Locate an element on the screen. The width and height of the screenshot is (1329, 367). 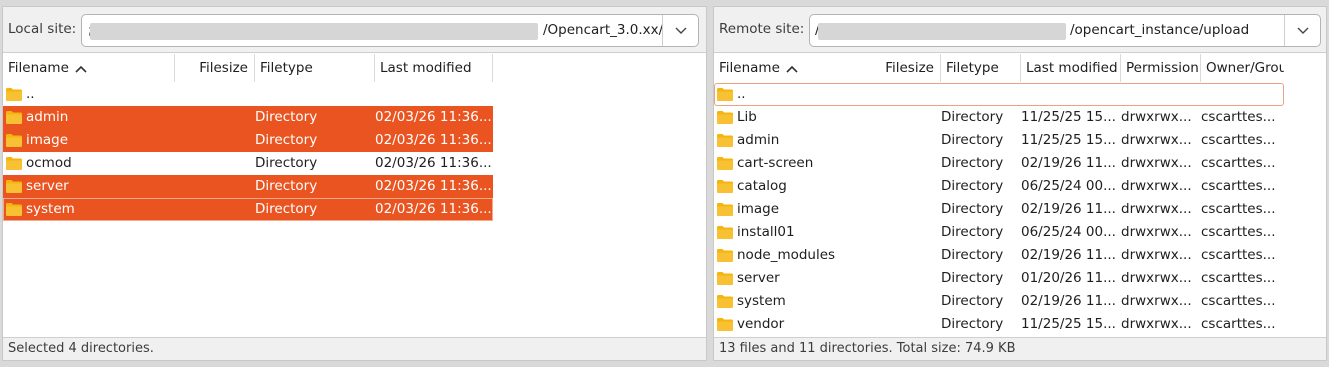
local-col-filename: Filename is located at coordinates (89, 68).